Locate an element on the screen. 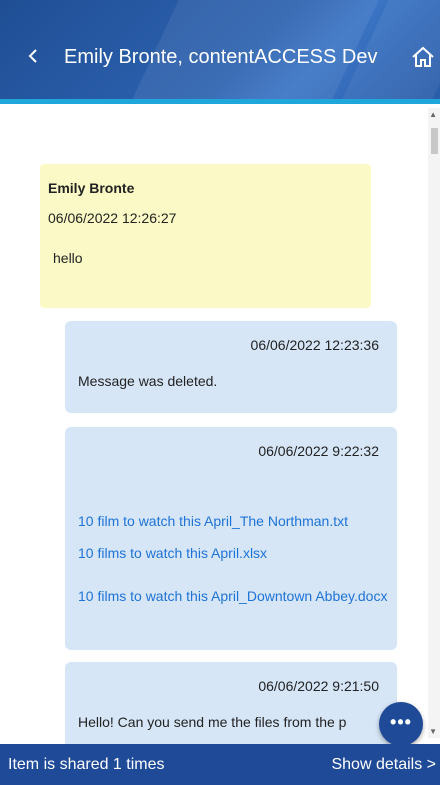  message-timestamp: 06/06/2022 9:21:50 is located at coordinates (318, 686).